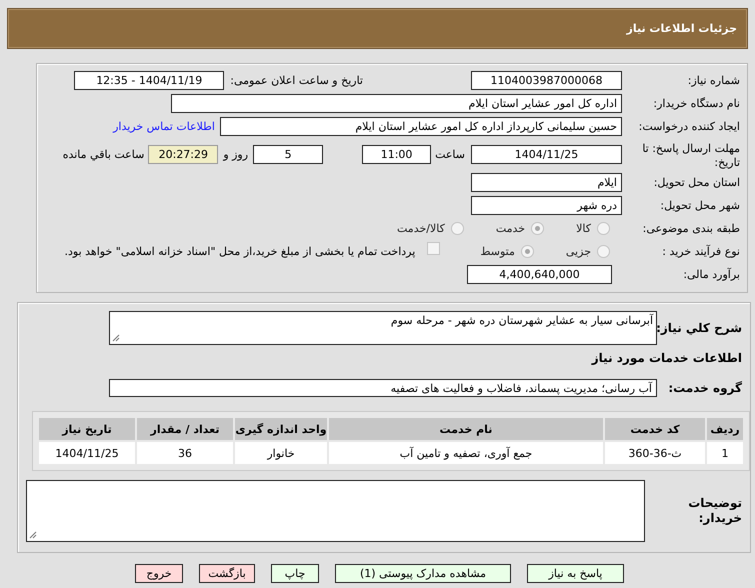  I want to click on column-header: کد خدمت, so click(655, 429).